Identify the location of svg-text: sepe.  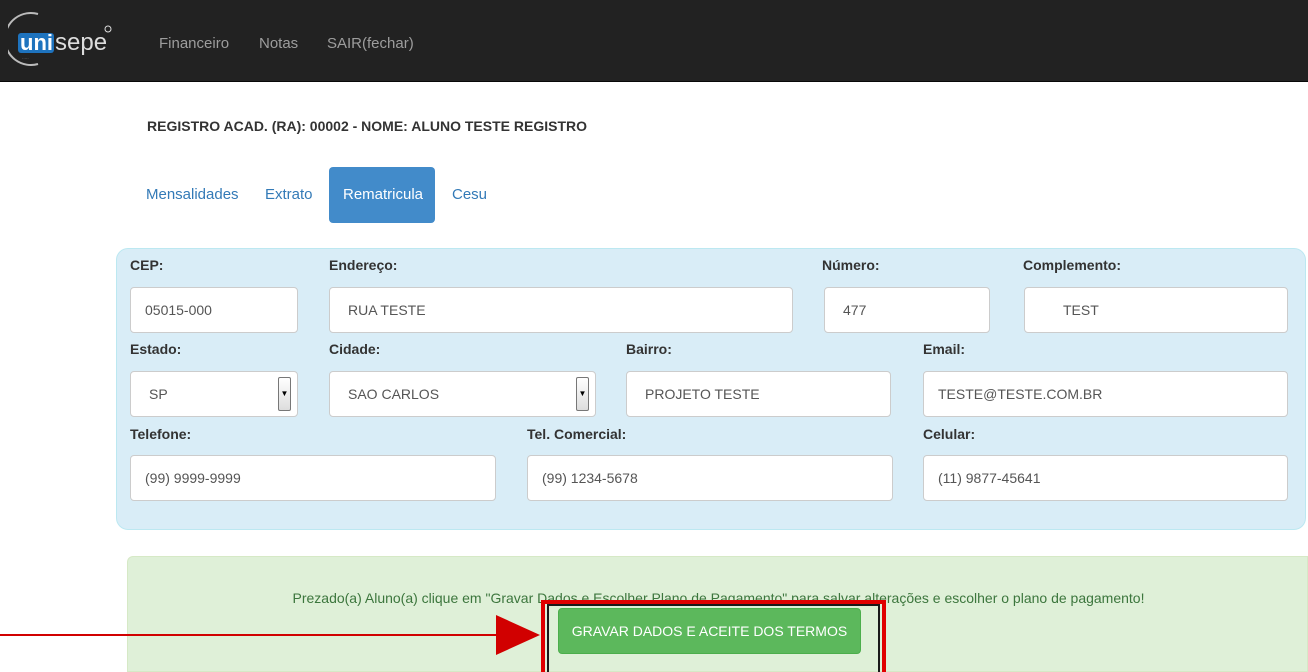
(81, 42).